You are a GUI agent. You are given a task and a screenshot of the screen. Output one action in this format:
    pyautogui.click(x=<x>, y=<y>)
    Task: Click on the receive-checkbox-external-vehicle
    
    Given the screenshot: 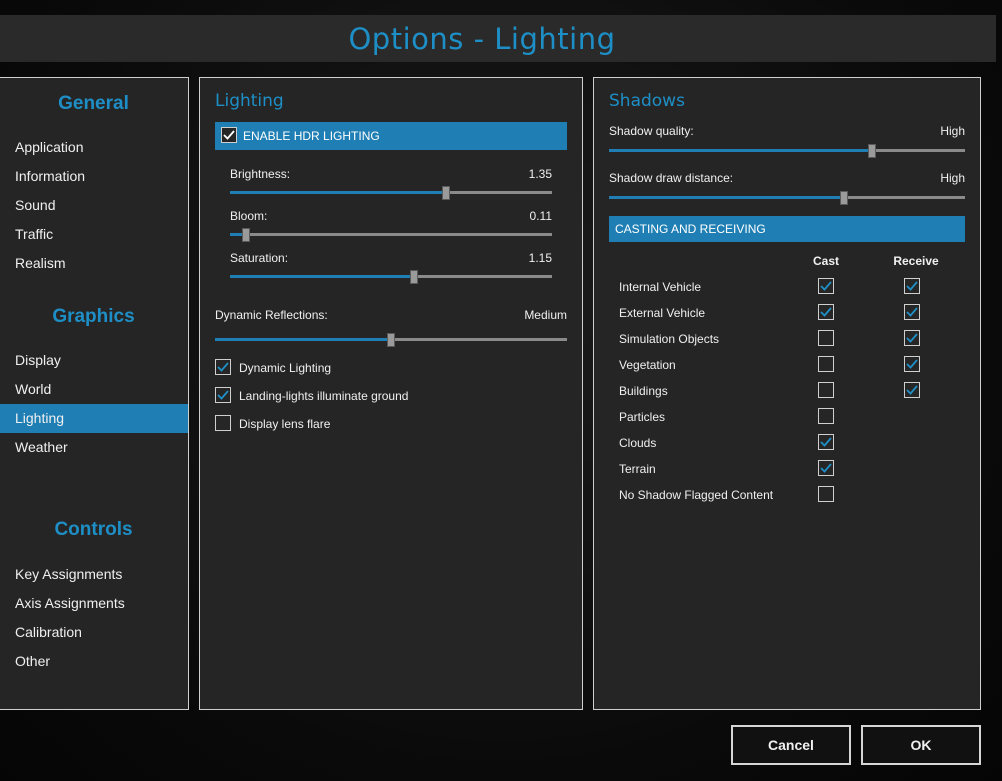 What is the action you would take?
    pyautogui.click(x=912, y=312)
    